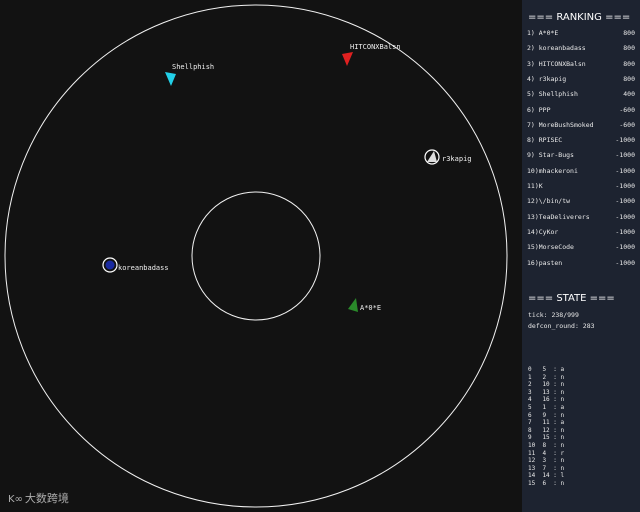 The height and width of the screenshot is (512, 640). Describe the element at coordinates (581, 155) in the screenshot. I see `ranking-row: 9) Star-Bugs -1000` at that location.